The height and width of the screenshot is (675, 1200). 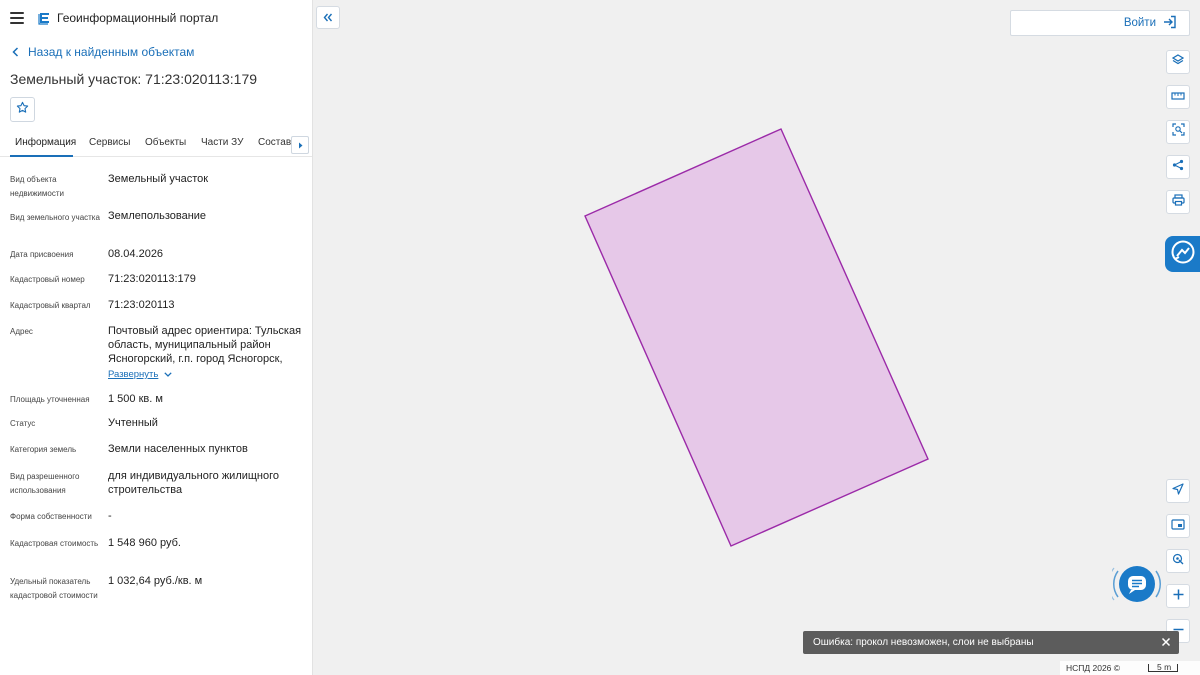 What do you see at coordinates (50, 305) in the screenshot?
I see `field-label-cadastral-quarter: Кадастровый квартал` at bounding box center [50, 305].